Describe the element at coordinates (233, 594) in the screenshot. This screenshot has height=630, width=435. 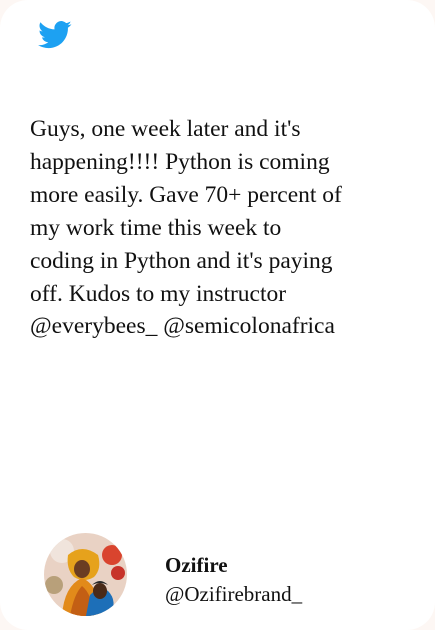
I see `author-handle: @Ozifirebrand_` at that location.